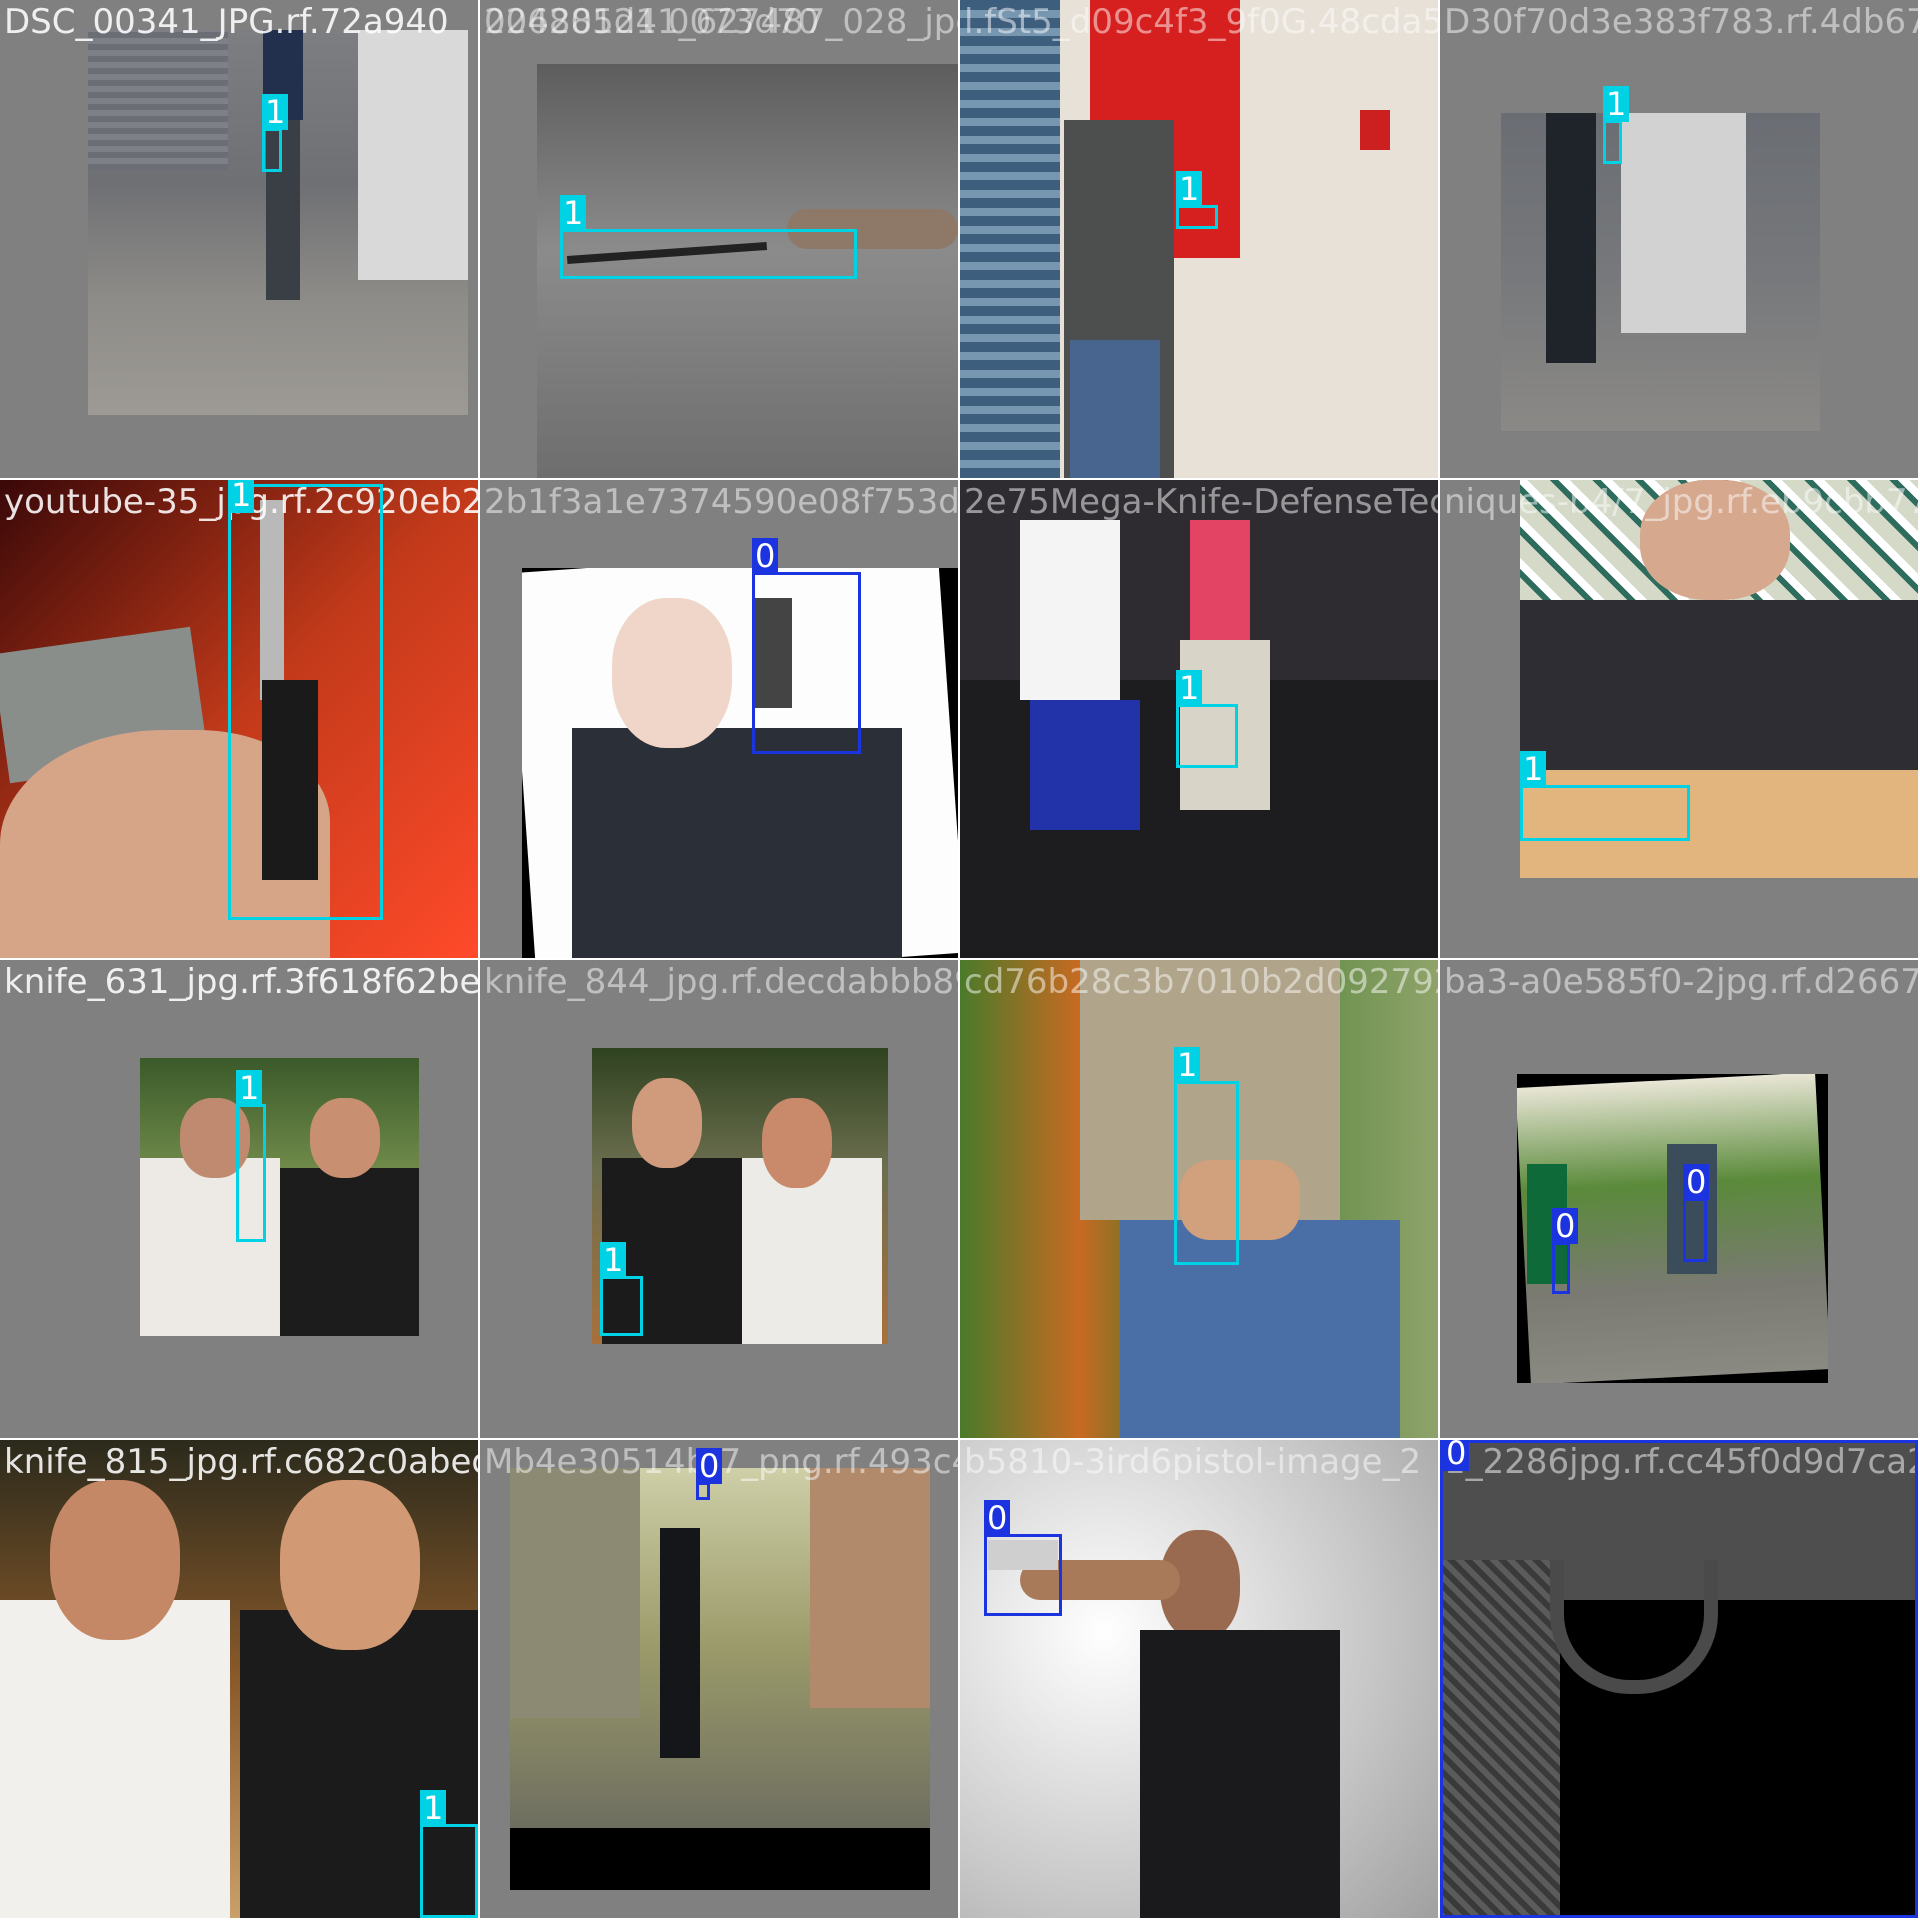  What do you see at coordinates (1679, 719) in the screenshot?
I see `mosaic-tile: niques-b4/7_jpg.rf.eb9cbb77 1` at bounding box center [1679, 719].